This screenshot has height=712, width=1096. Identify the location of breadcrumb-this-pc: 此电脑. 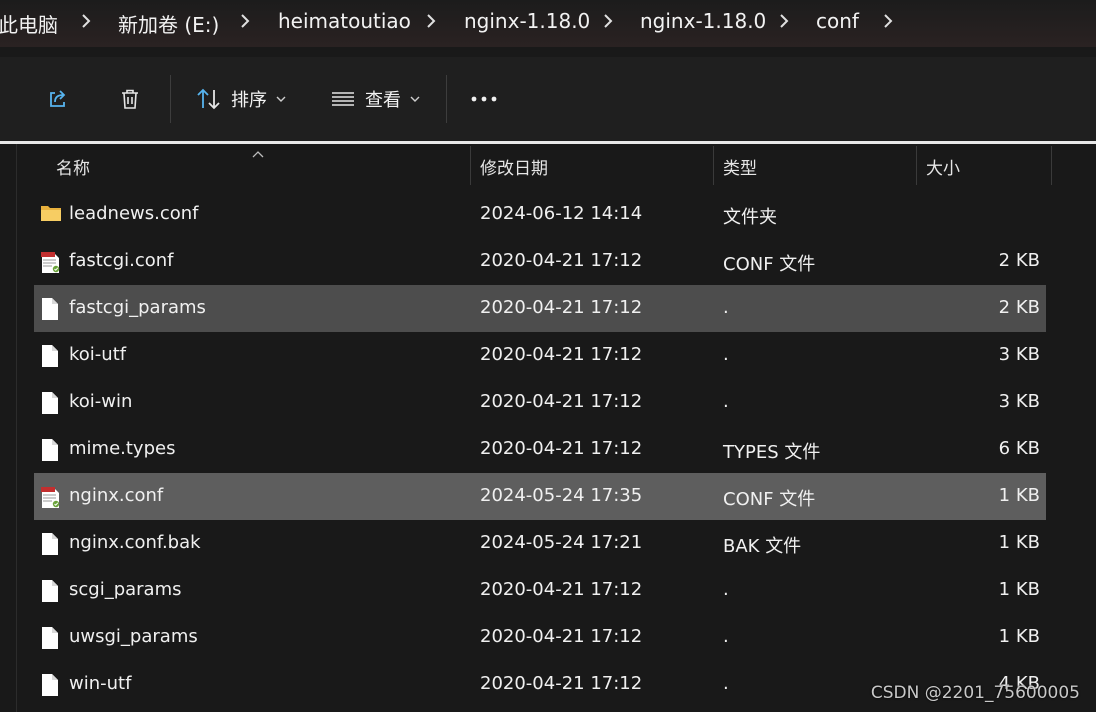
(29, 23).